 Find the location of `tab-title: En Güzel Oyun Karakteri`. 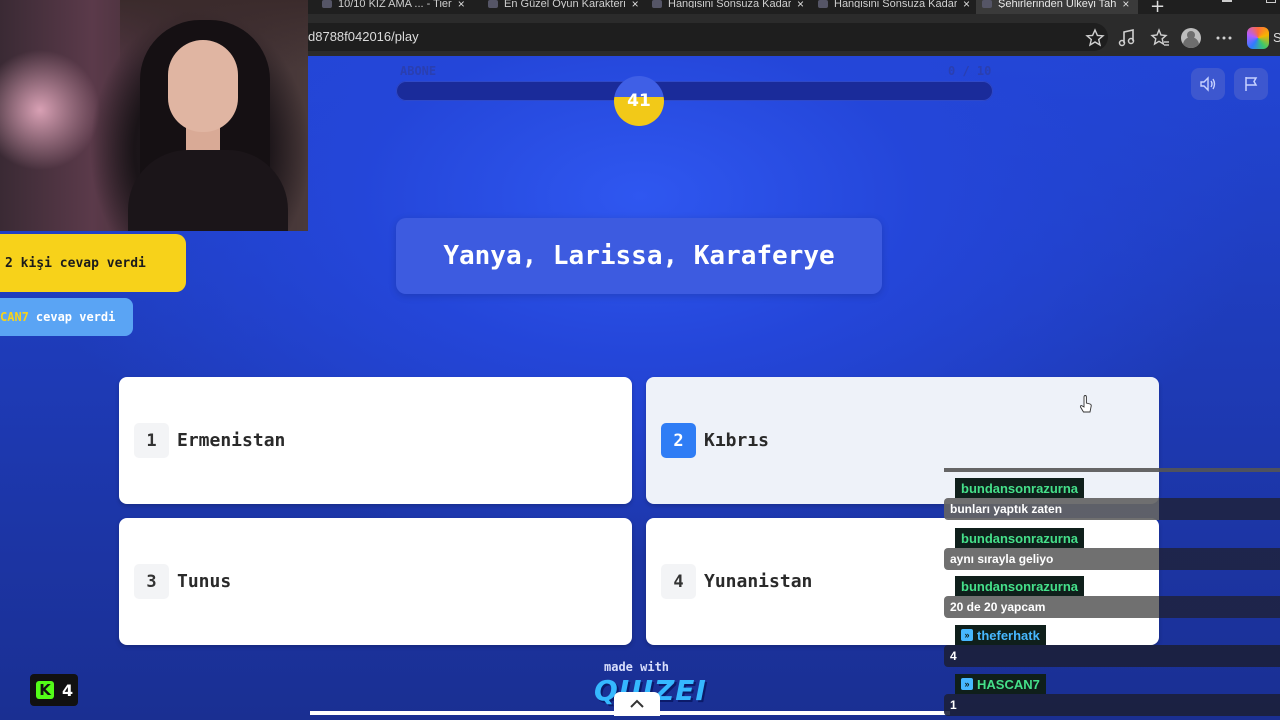

tab-title: En Güzel Oyun Karakteri is located at coordinates (565, 4).